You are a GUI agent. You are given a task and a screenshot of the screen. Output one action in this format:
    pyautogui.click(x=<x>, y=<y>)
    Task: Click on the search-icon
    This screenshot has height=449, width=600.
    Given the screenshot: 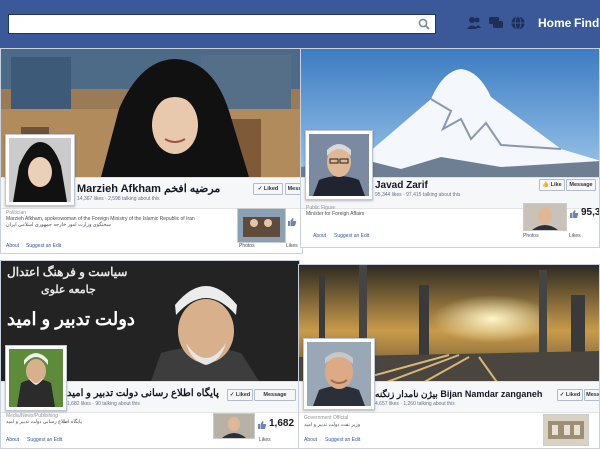 What is the action you would take?
    pyautogui.click(x=424, y=24)
    